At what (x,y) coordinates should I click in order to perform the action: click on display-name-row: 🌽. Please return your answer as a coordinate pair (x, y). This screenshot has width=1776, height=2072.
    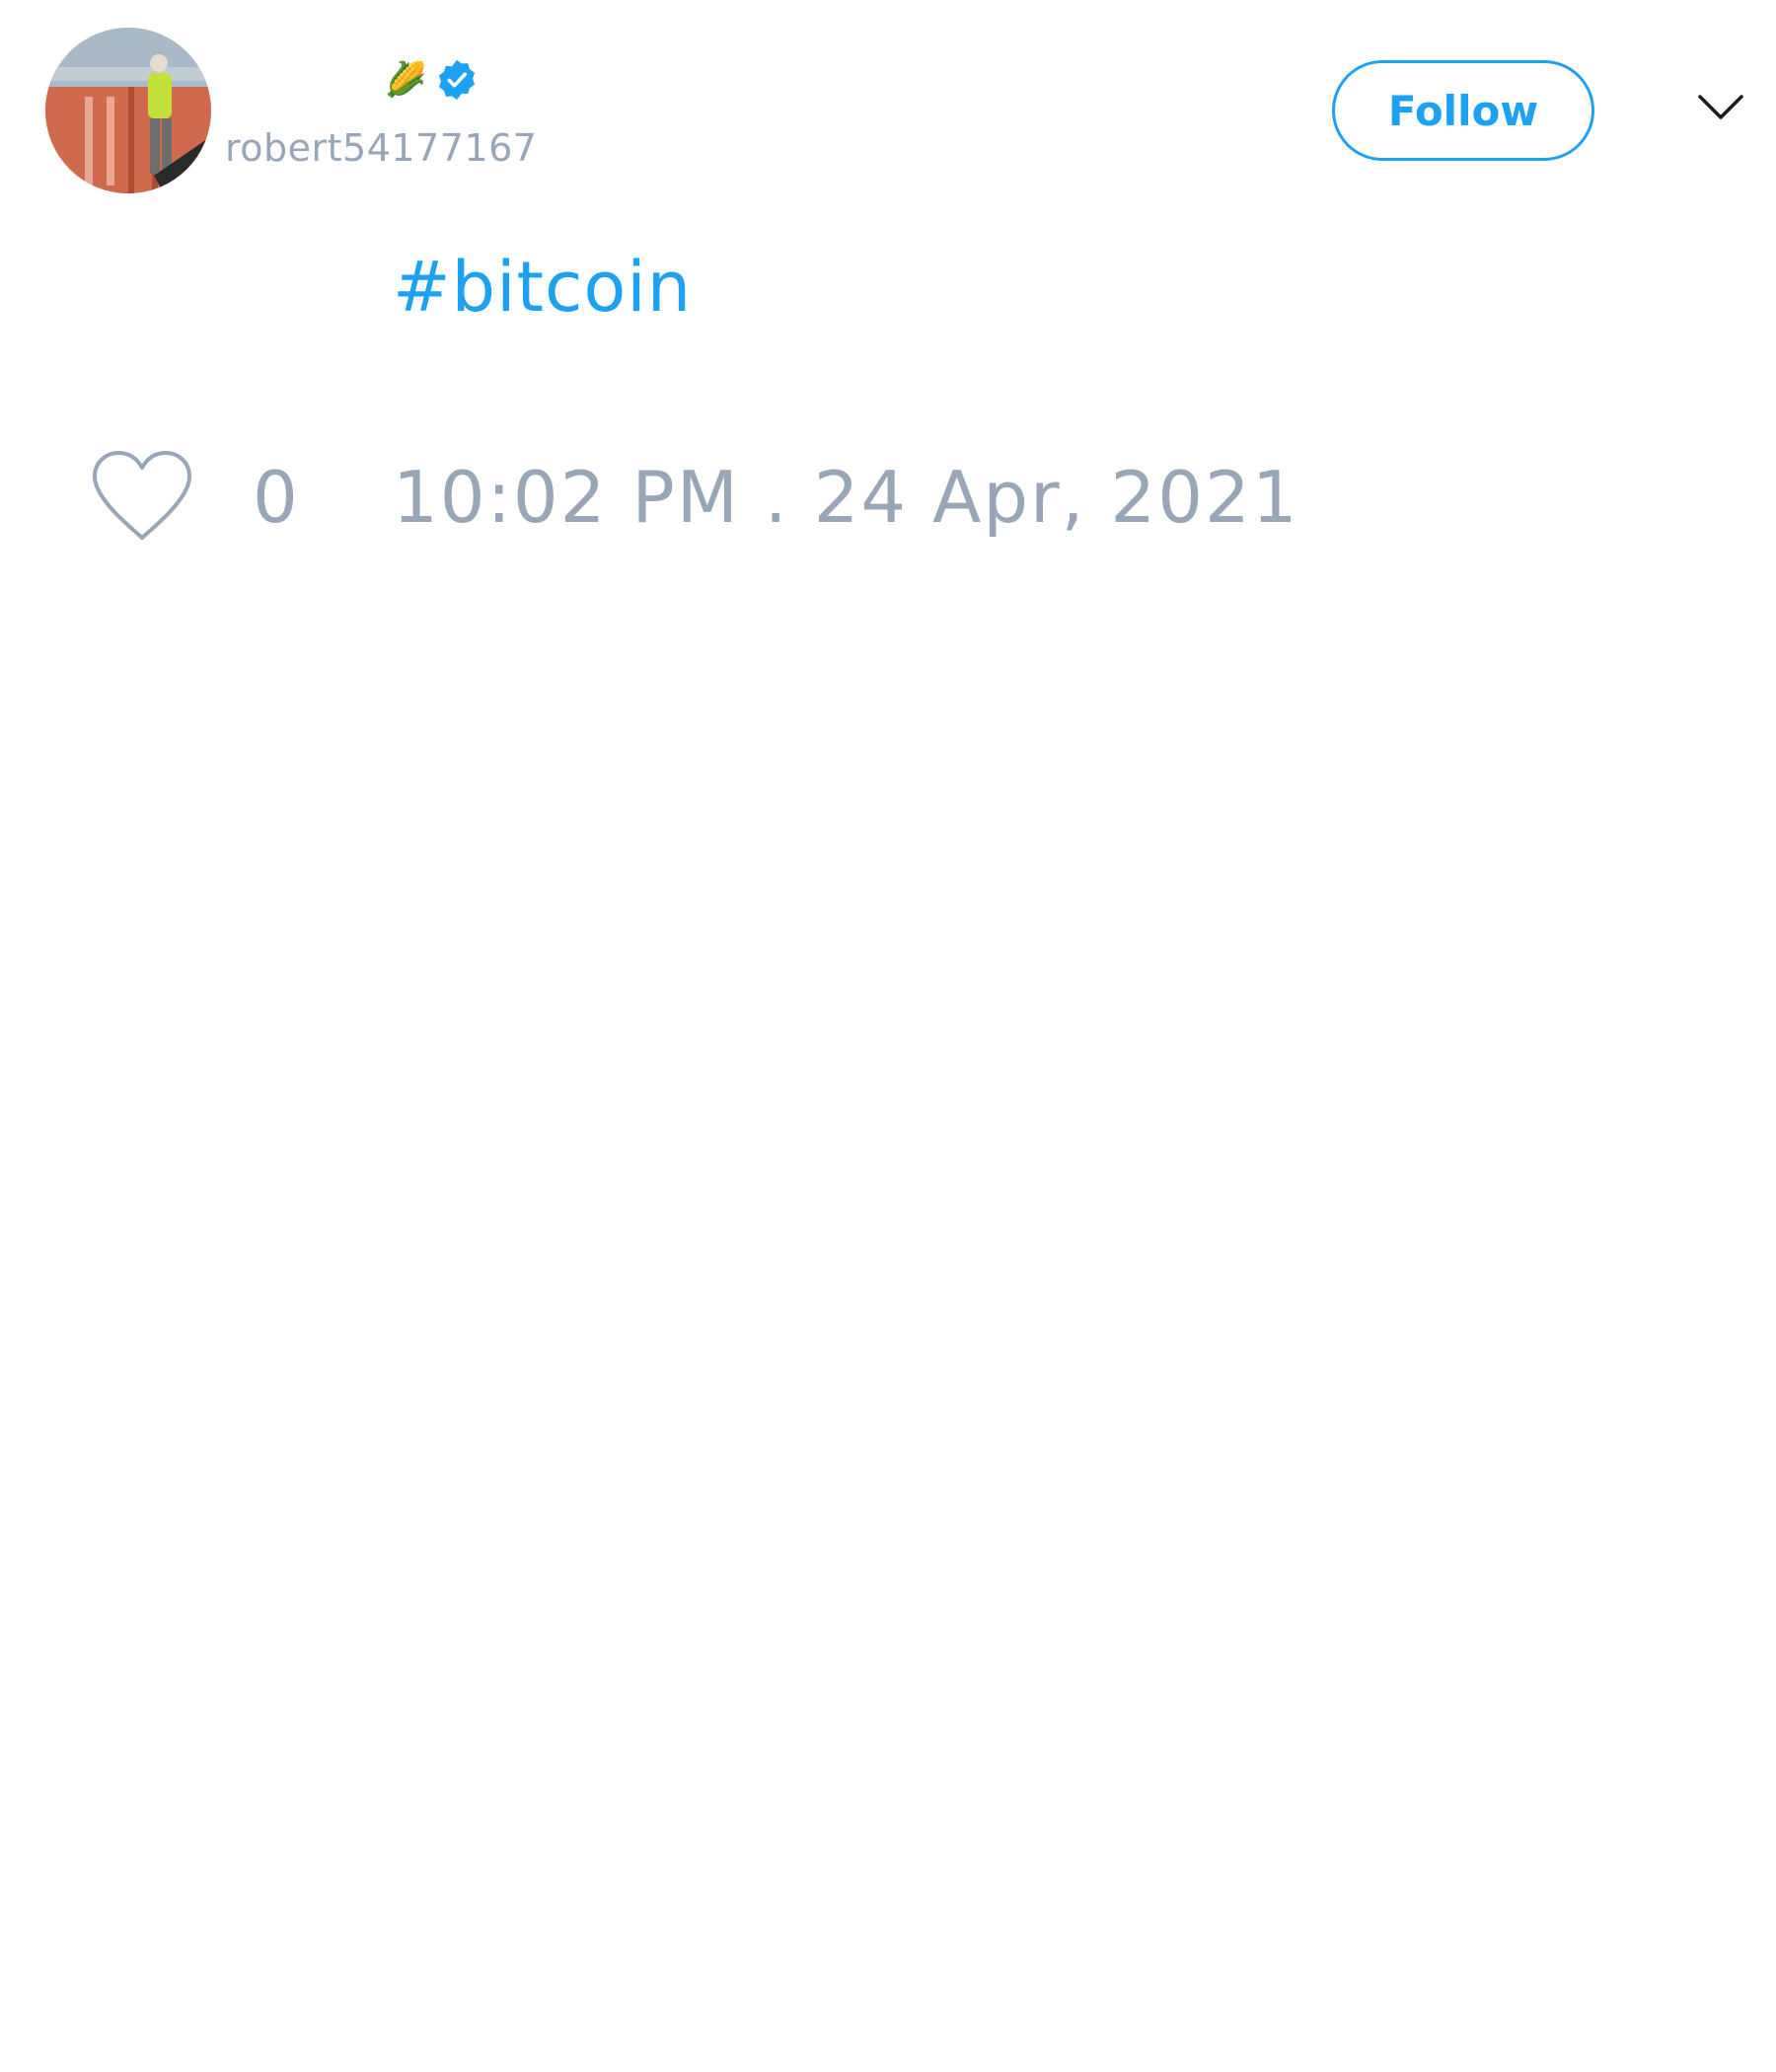
    Looking at the image, I should click on (433, 80).